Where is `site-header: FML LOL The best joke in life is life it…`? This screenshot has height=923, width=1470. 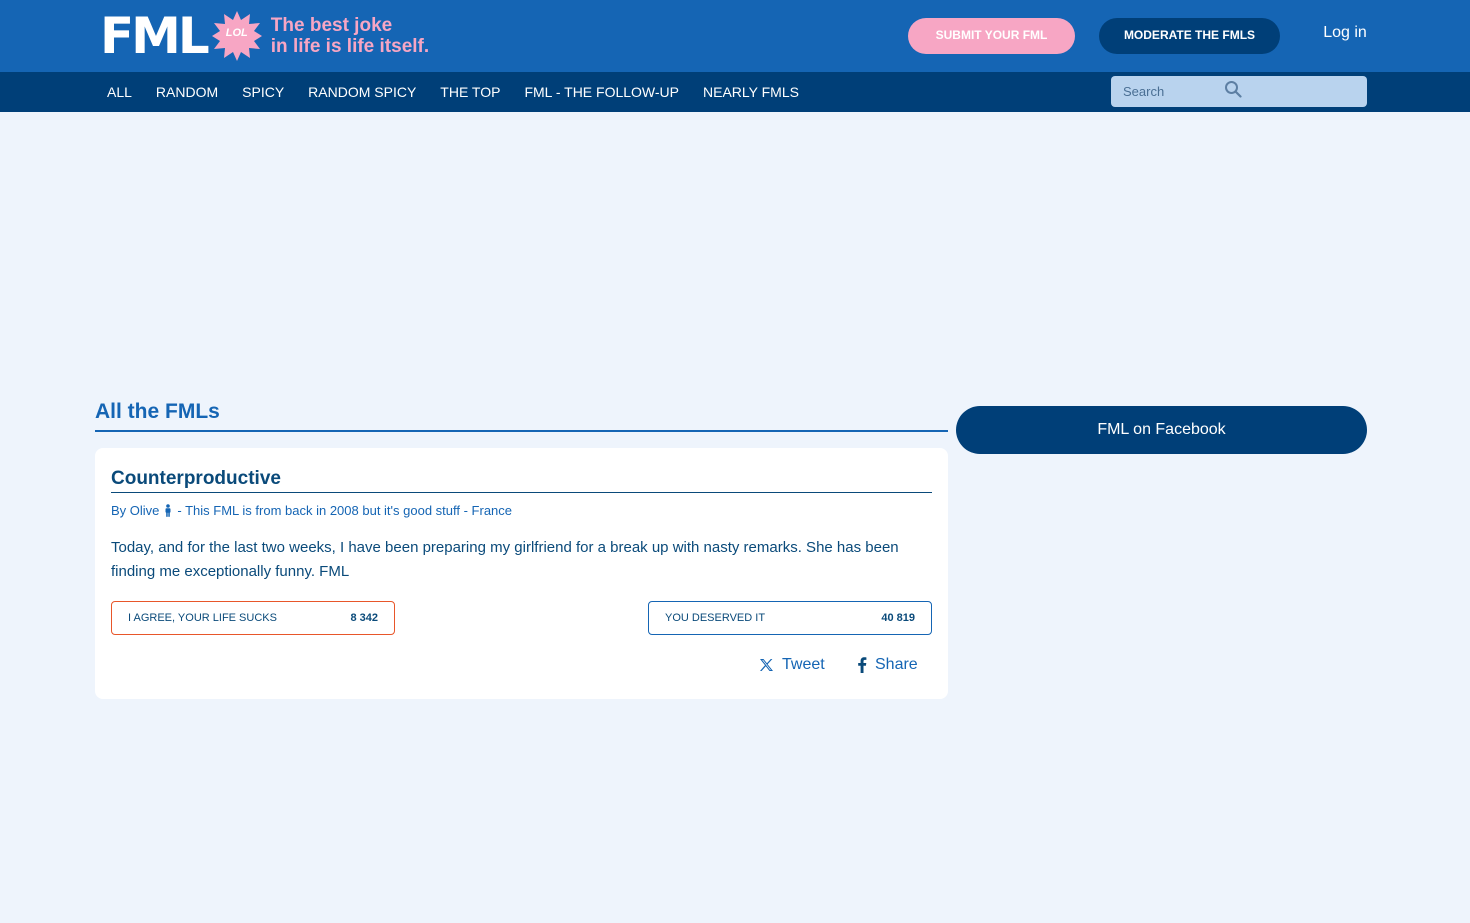
site-header: FML LOL The best joke in life is life it… is located at coordinates (735, 36).